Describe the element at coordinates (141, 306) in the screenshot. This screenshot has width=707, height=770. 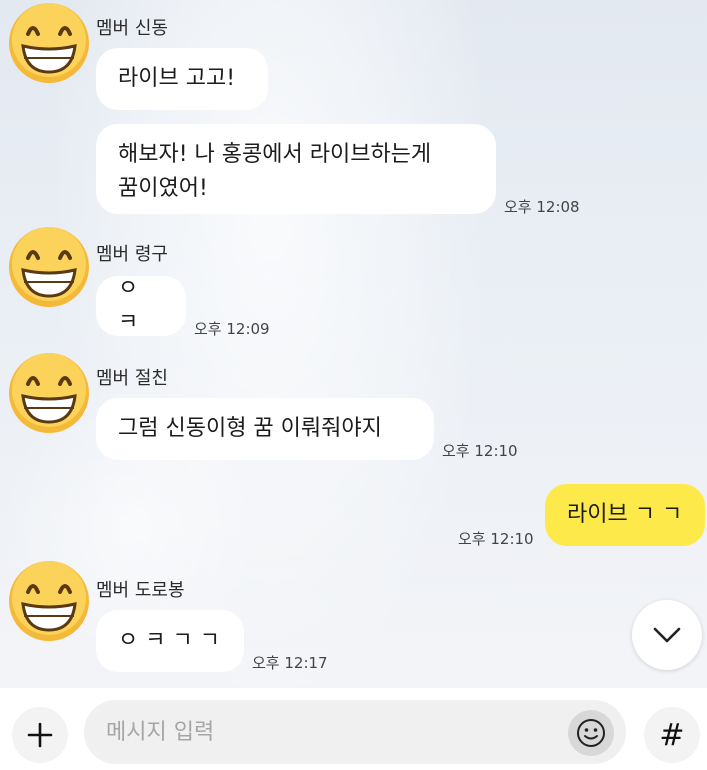
I see `message-bubble: ㅇ ㅋ` at that location.